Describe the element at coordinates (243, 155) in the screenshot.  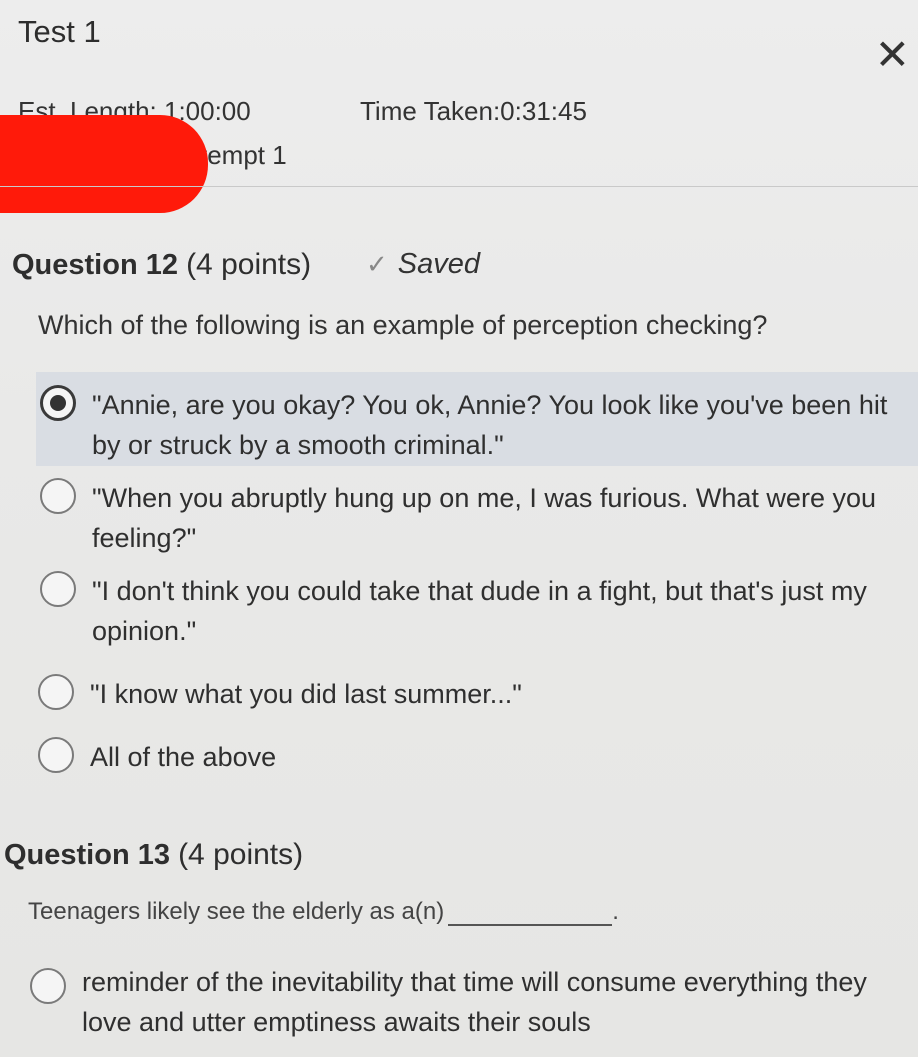
I see `attempt-label: tempt 1` at that location.